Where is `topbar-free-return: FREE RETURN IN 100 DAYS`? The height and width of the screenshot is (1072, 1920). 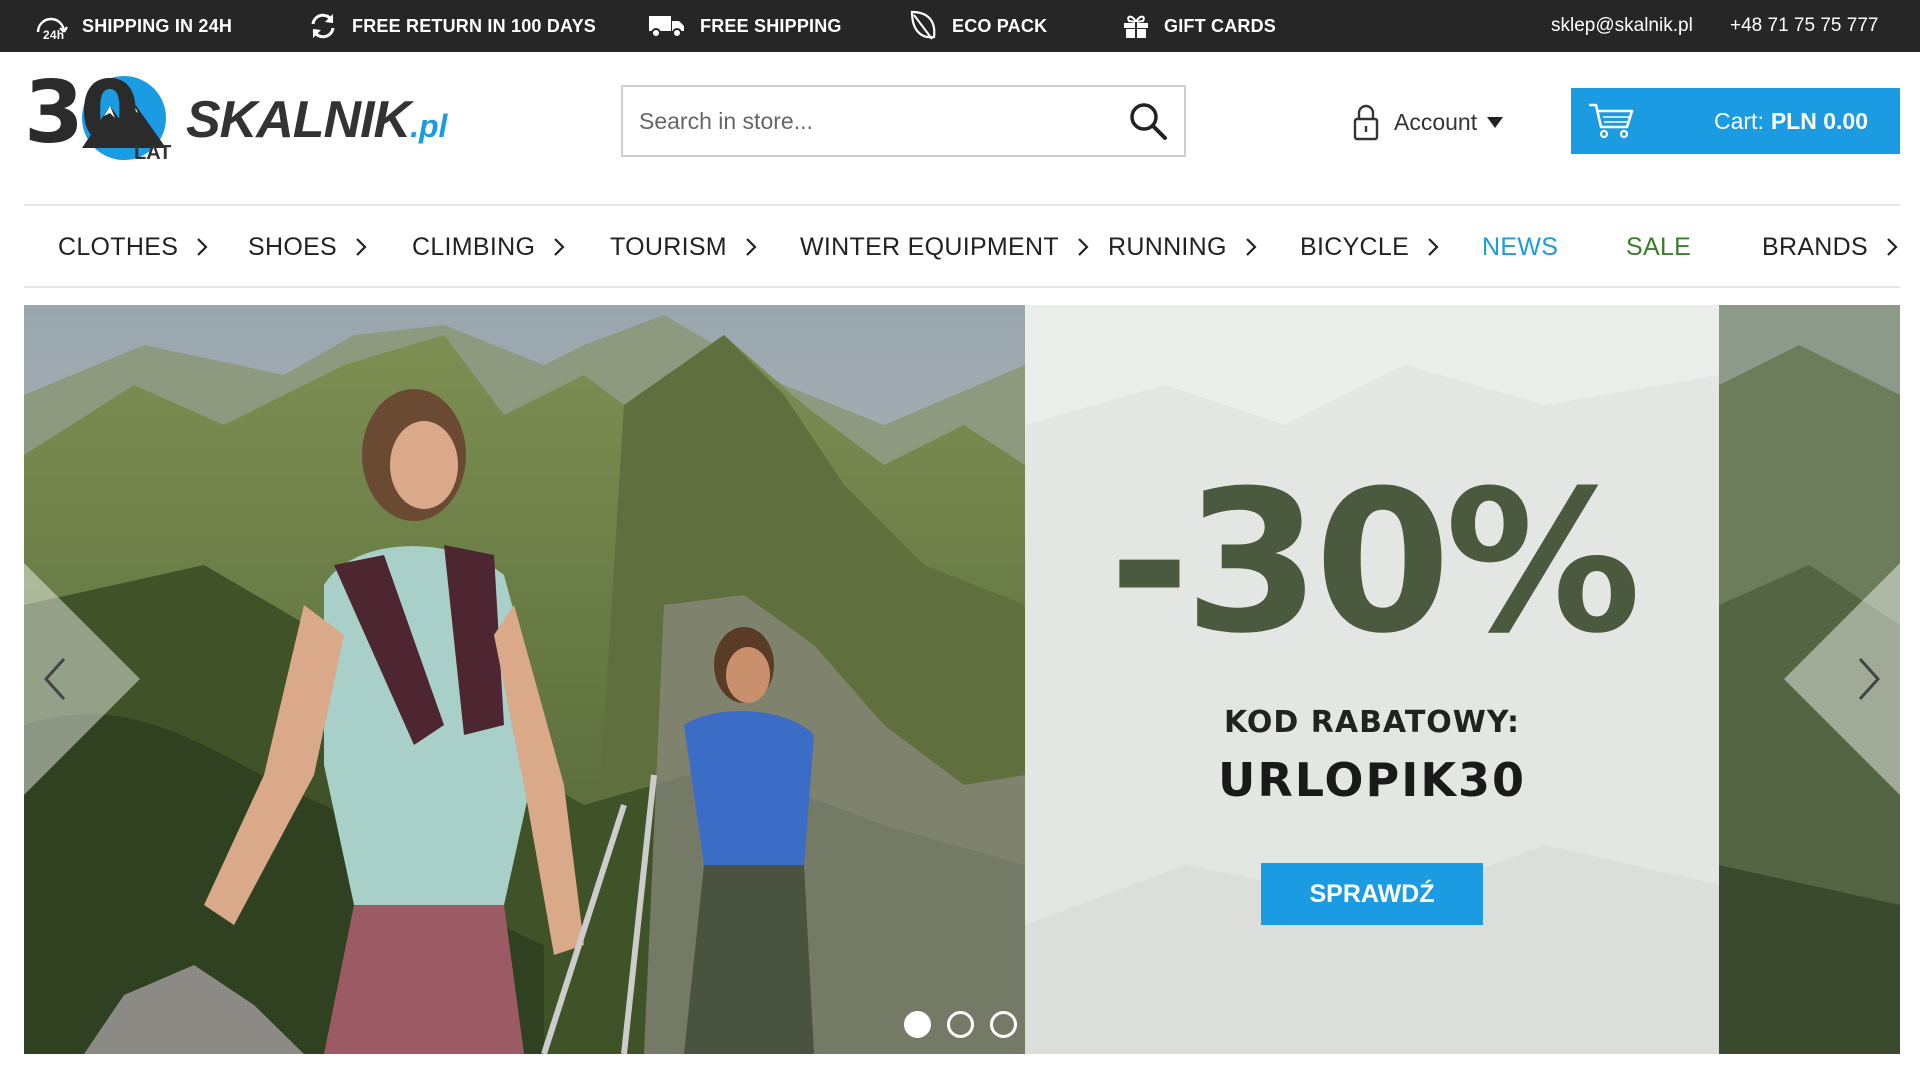
topbar-free-return: FREE RETURN IN 100 DAYS is located at coordinates (452, 26).